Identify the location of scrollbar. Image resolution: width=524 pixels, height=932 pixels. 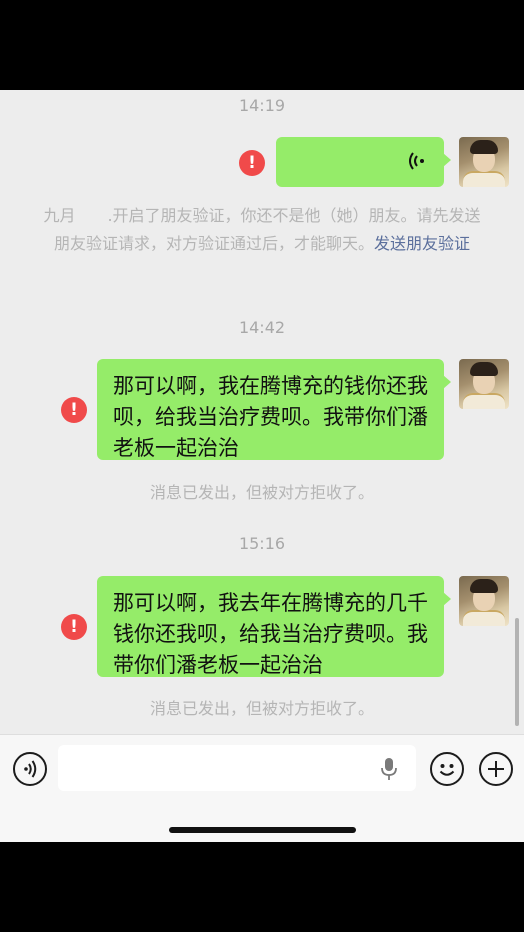
(517, 672).